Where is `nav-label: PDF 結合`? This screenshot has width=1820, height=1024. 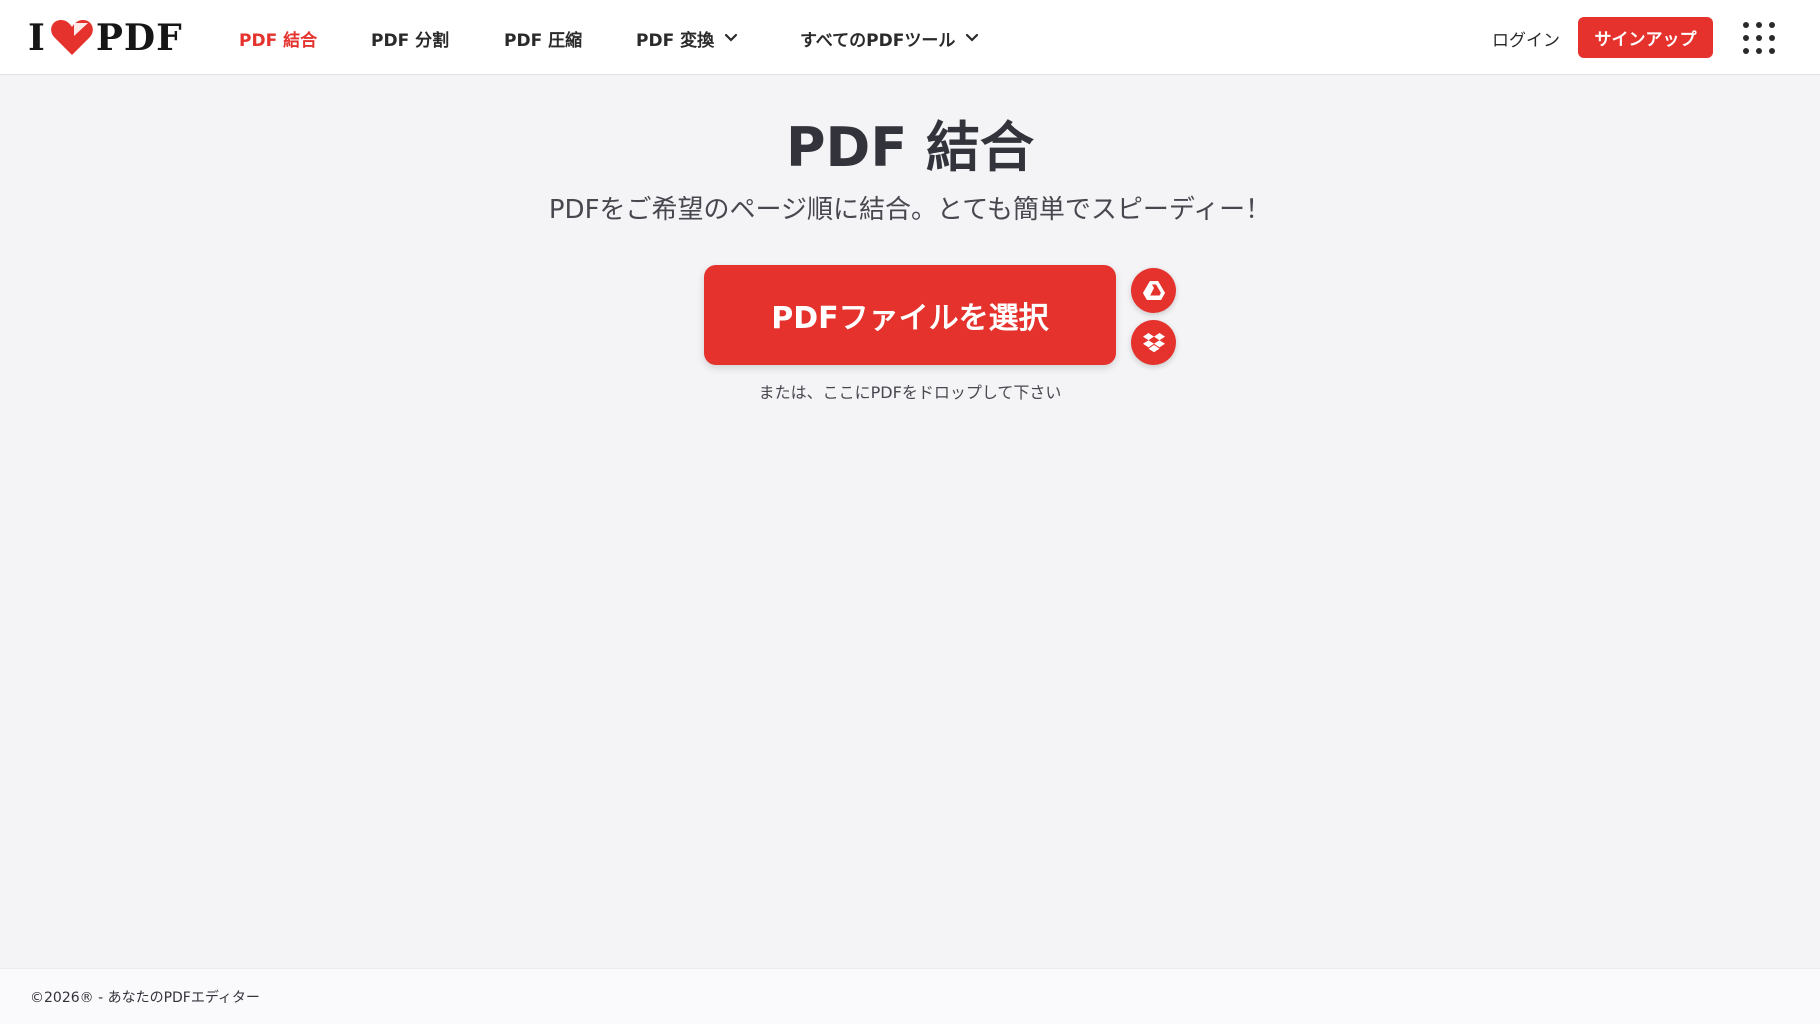 nav-label: PDF 結合 is located at coordinates (278, 40).